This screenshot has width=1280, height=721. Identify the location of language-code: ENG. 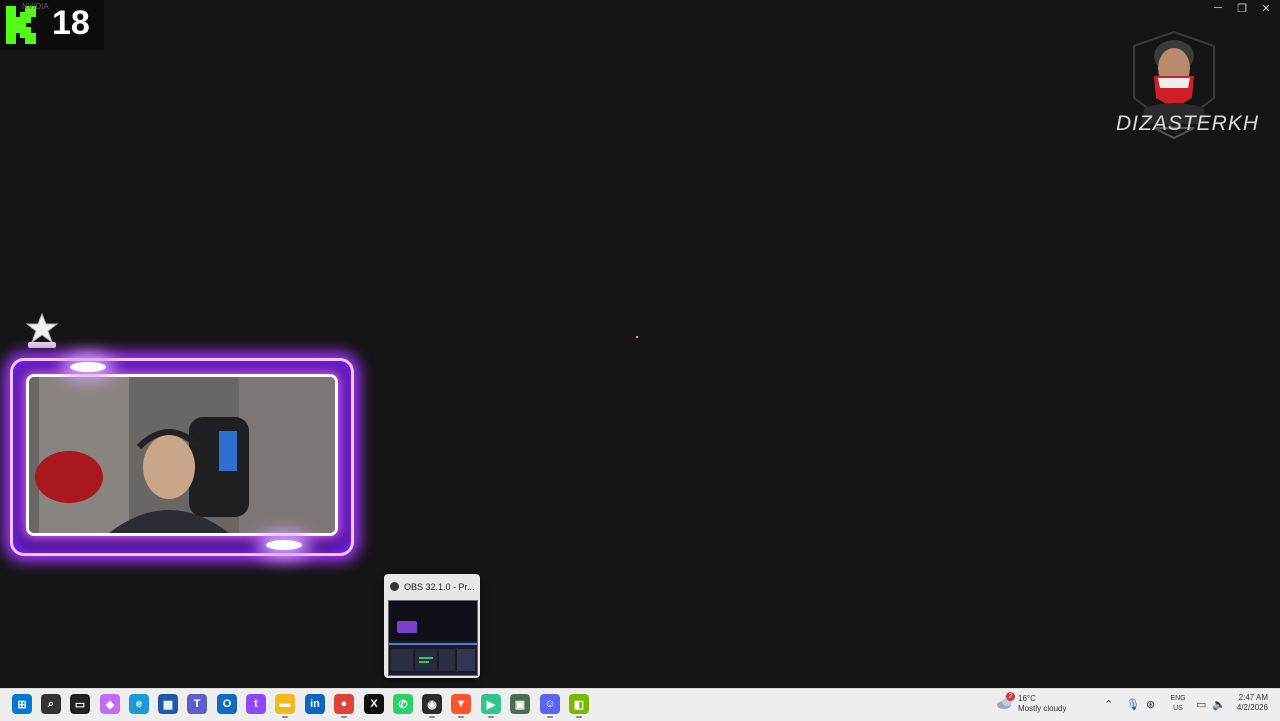
(1178, 698).